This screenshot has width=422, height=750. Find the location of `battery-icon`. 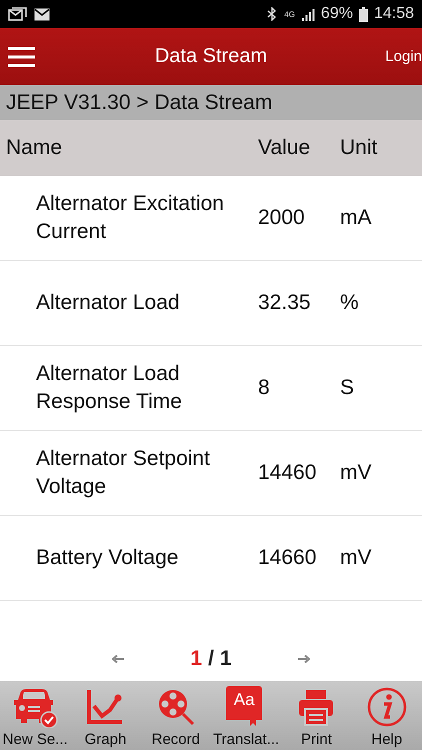

battery-icon is located at coordinates (363, 14).